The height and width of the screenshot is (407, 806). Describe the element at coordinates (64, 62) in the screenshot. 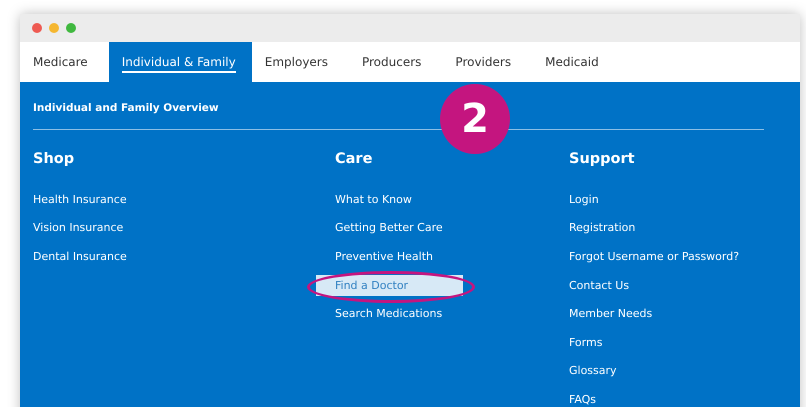

I see `nav-tab: Medicare` at that location.